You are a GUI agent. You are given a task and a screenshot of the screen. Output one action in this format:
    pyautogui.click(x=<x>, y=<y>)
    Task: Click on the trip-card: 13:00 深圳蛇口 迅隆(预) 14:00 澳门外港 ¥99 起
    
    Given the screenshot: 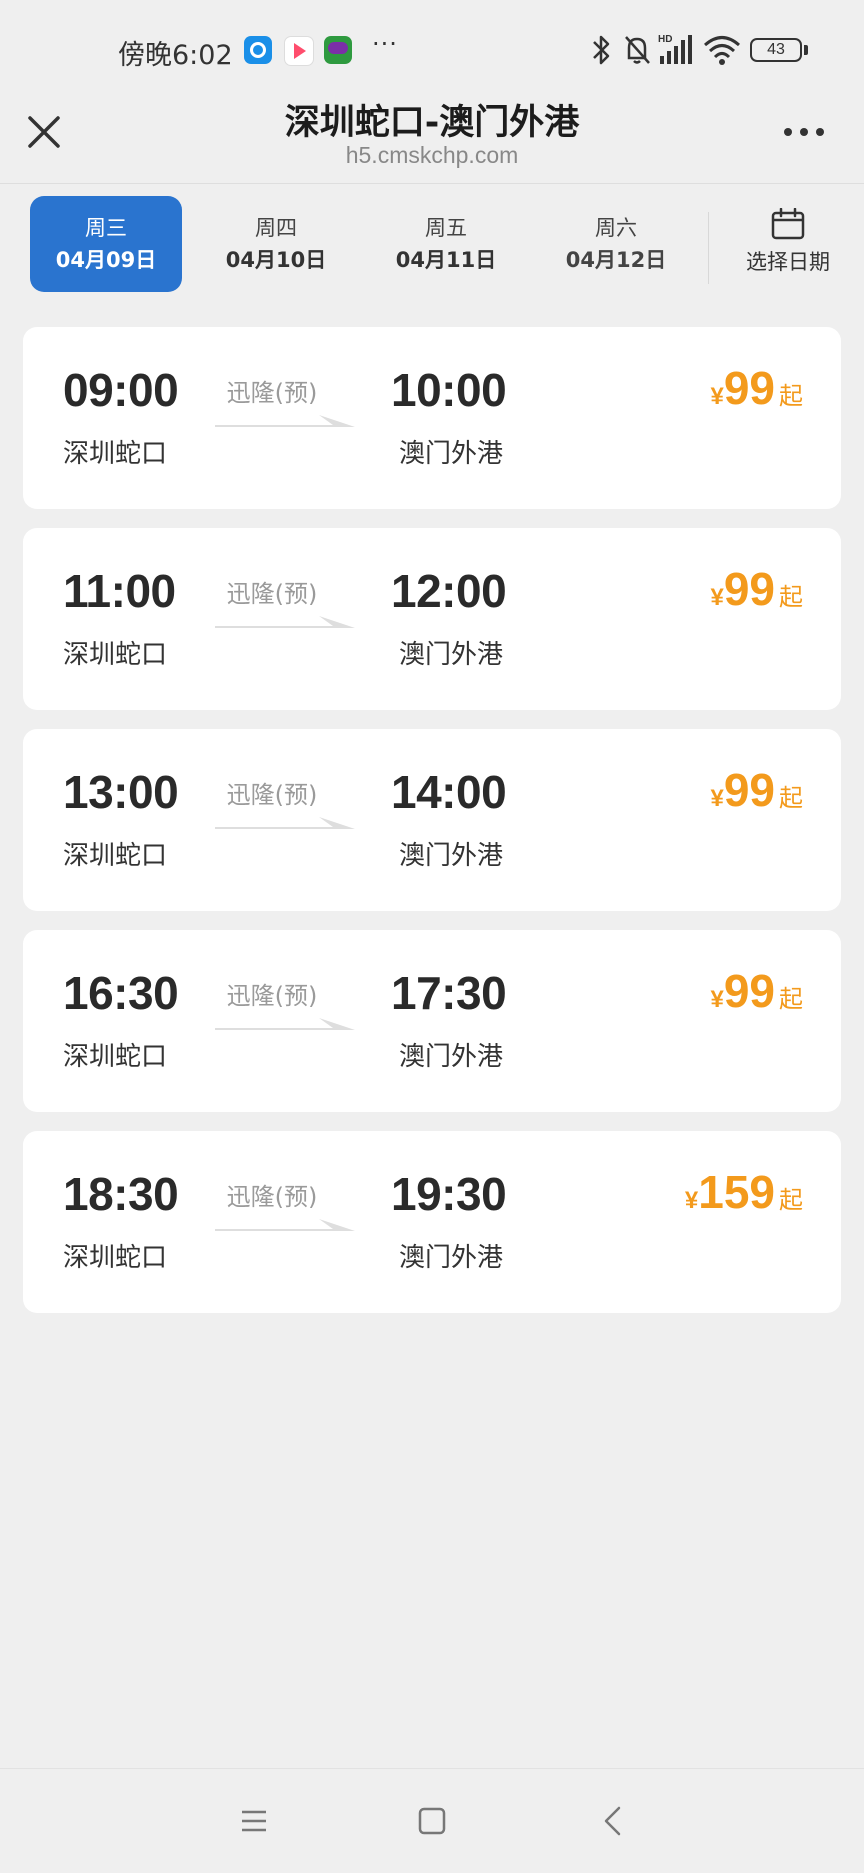 What is the action you would take?
    pyautogui.click(x=432, y=820)
    